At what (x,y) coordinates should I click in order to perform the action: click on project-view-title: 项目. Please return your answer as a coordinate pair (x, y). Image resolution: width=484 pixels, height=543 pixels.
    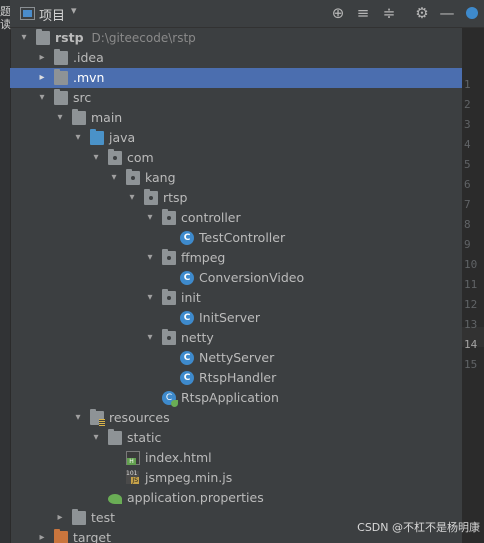
    Looking at the image, I should click on (52, 14).